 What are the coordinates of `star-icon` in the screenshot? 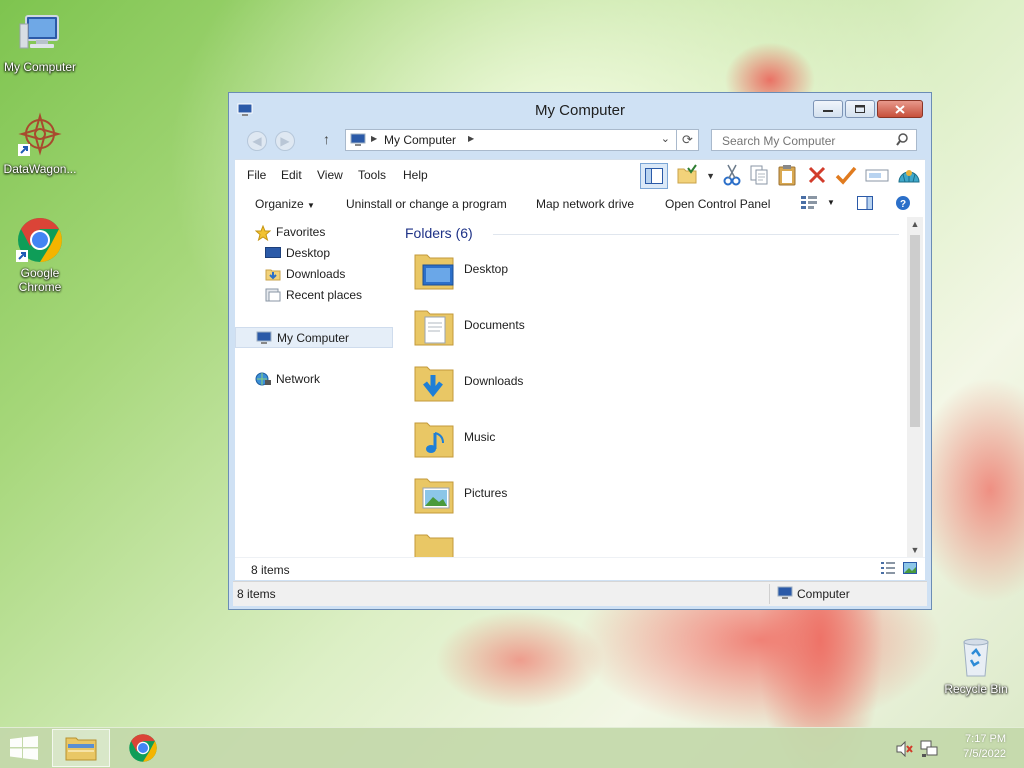 It's located at (263, 233).